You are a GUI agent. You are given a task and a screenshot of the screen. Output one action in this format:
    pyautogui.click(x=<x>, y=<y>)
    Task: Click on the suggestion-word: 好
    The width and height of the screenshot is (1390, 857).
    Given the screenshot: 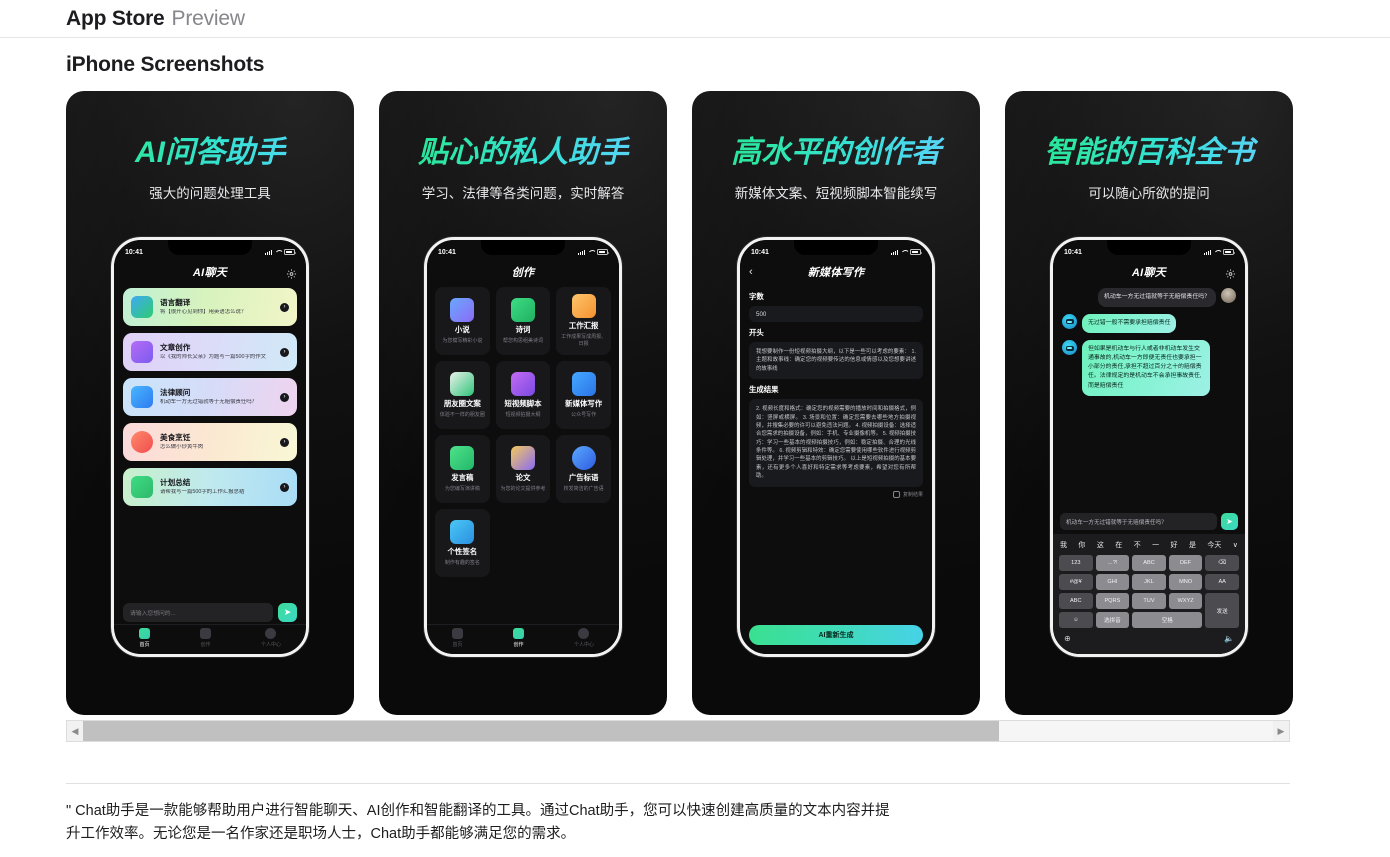 What is the action you would take?
    pyautogui.click(x=1174, y=545)
    